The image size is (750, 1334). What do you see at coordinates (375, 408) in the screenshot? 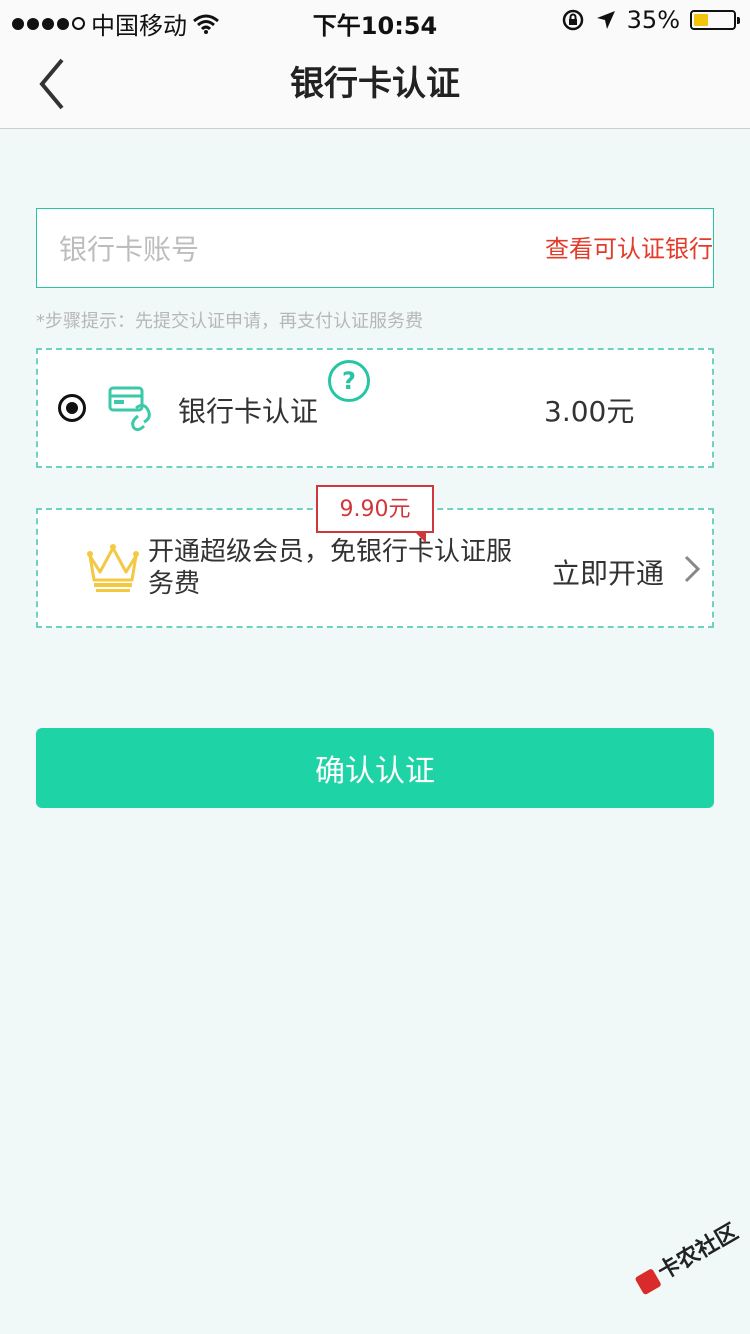
I see `verification-option: 银行卡认证 ? 3.00元` at bounding box center [375, 408].